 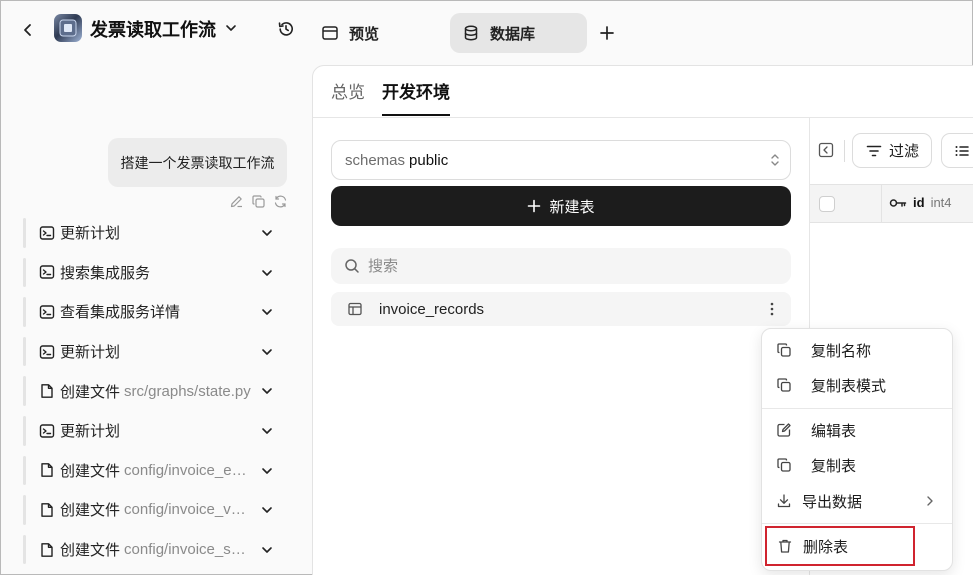 I want to click on column-name: id, so click(x=919, y=202).